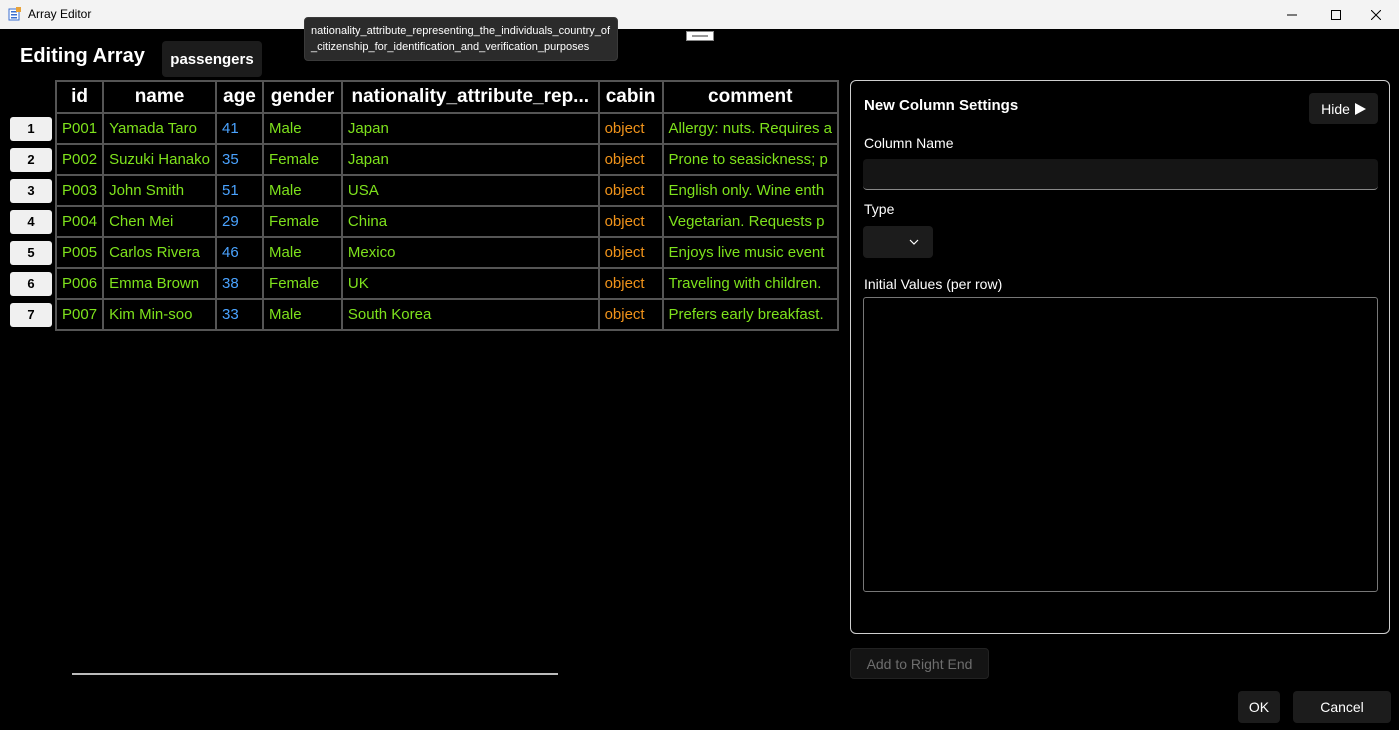 The height and width of the screenshot is (730, 1399). Describe the element at coordinates (750, 314) in the screenshot. I see `cell-comment: Prefers early breakfast.` at that location.